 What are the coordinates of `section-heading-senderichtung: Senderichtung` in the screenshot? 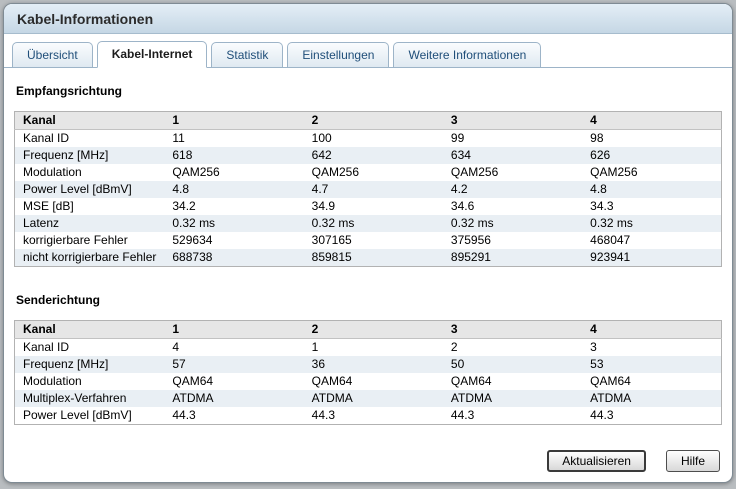 It's located at (58, 300).